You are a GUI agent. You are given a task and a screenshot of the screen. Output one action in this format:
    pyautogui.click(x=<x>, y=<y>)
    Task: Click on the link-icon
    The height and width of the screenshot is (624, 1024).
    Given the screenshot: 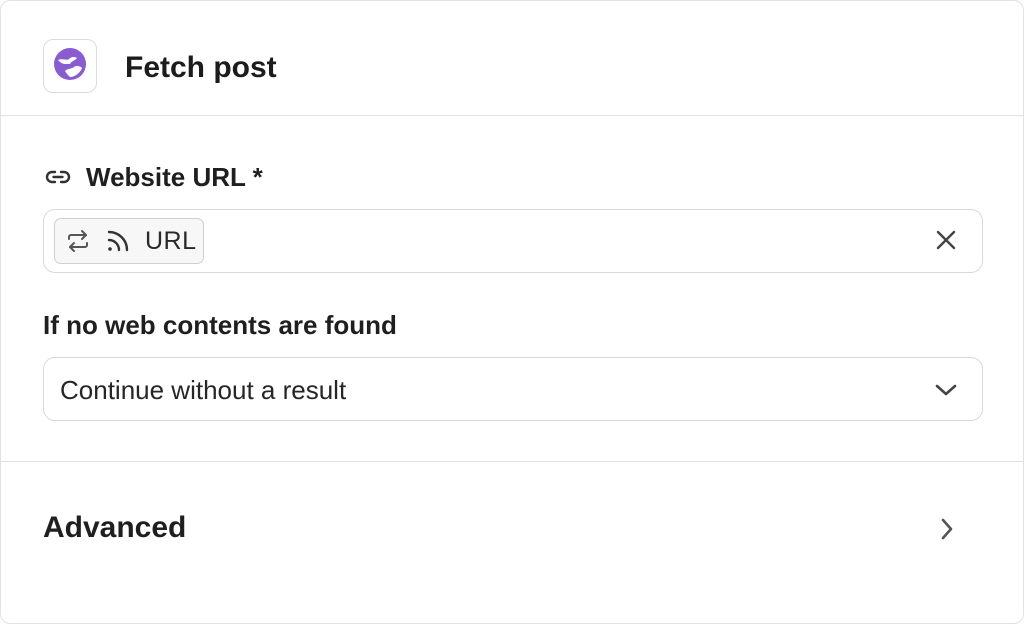 What is the action you would take?
    pyautogui.click(x=58, y=177)
    